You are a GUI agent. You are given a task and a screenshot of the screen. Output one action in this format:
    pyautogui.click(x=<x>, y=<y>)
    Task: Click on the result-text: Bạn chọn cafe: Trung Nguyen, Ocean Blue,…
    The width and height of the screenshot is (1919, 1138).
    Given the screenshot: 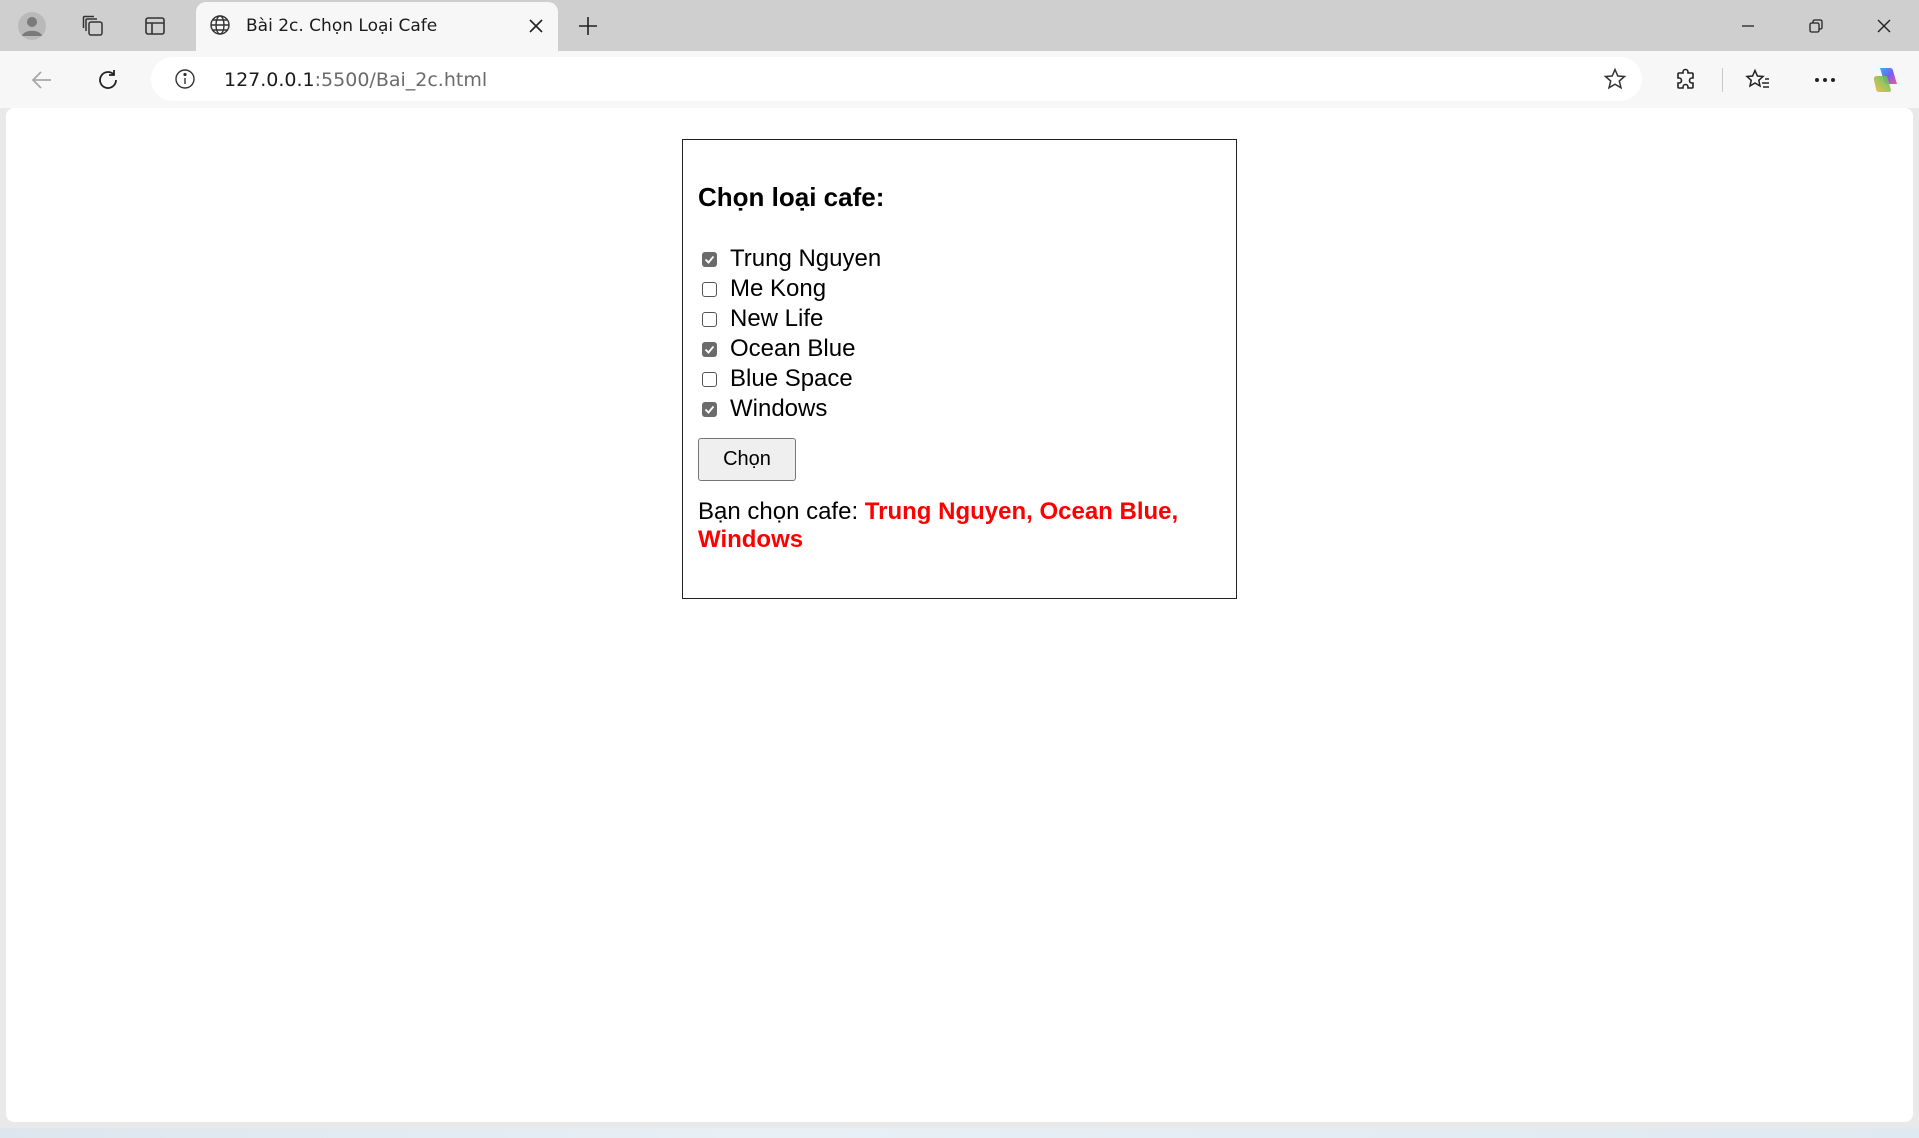 What is the action you would take?
    pyautogui.click(x=948, y=526)
    